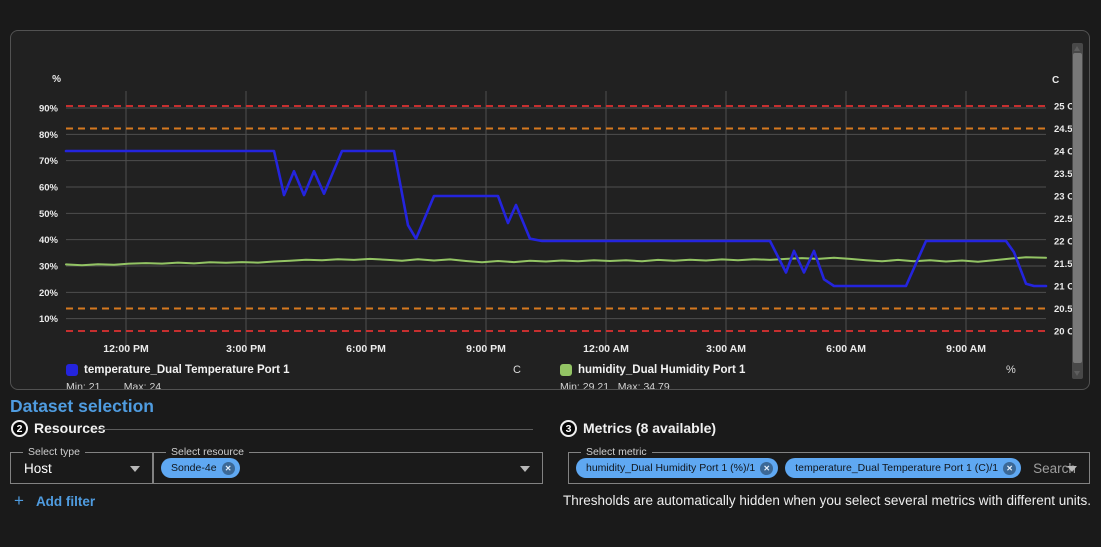 This screenshot has height=547, width=1101. I want to click on select-type-label: Select type, so click(54, 452).